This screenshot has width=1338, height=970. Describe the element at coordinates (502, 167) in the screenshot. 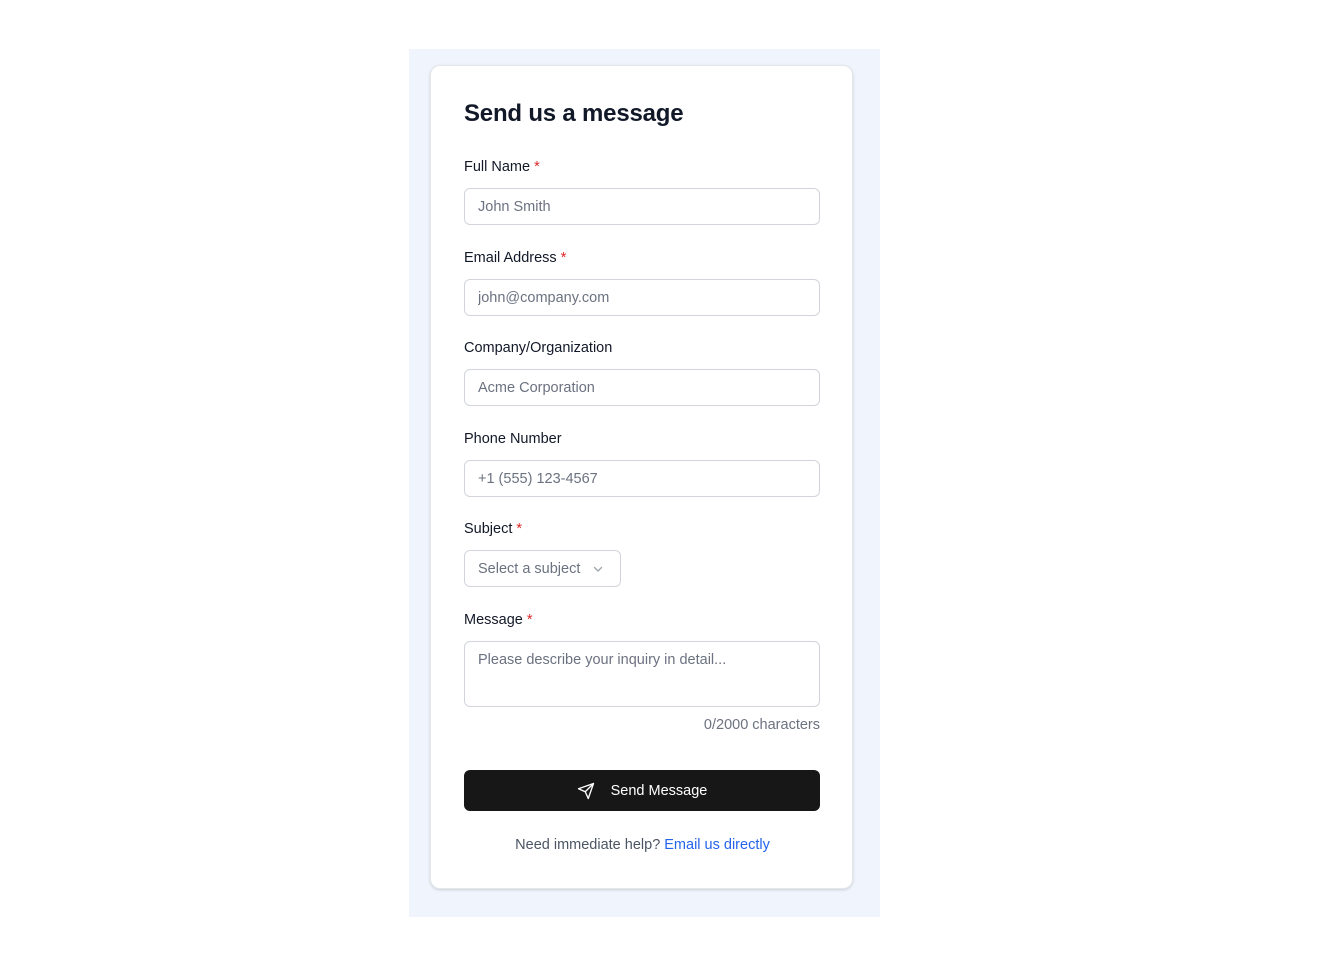

I see `full-name-label: Full Name *` at that location.